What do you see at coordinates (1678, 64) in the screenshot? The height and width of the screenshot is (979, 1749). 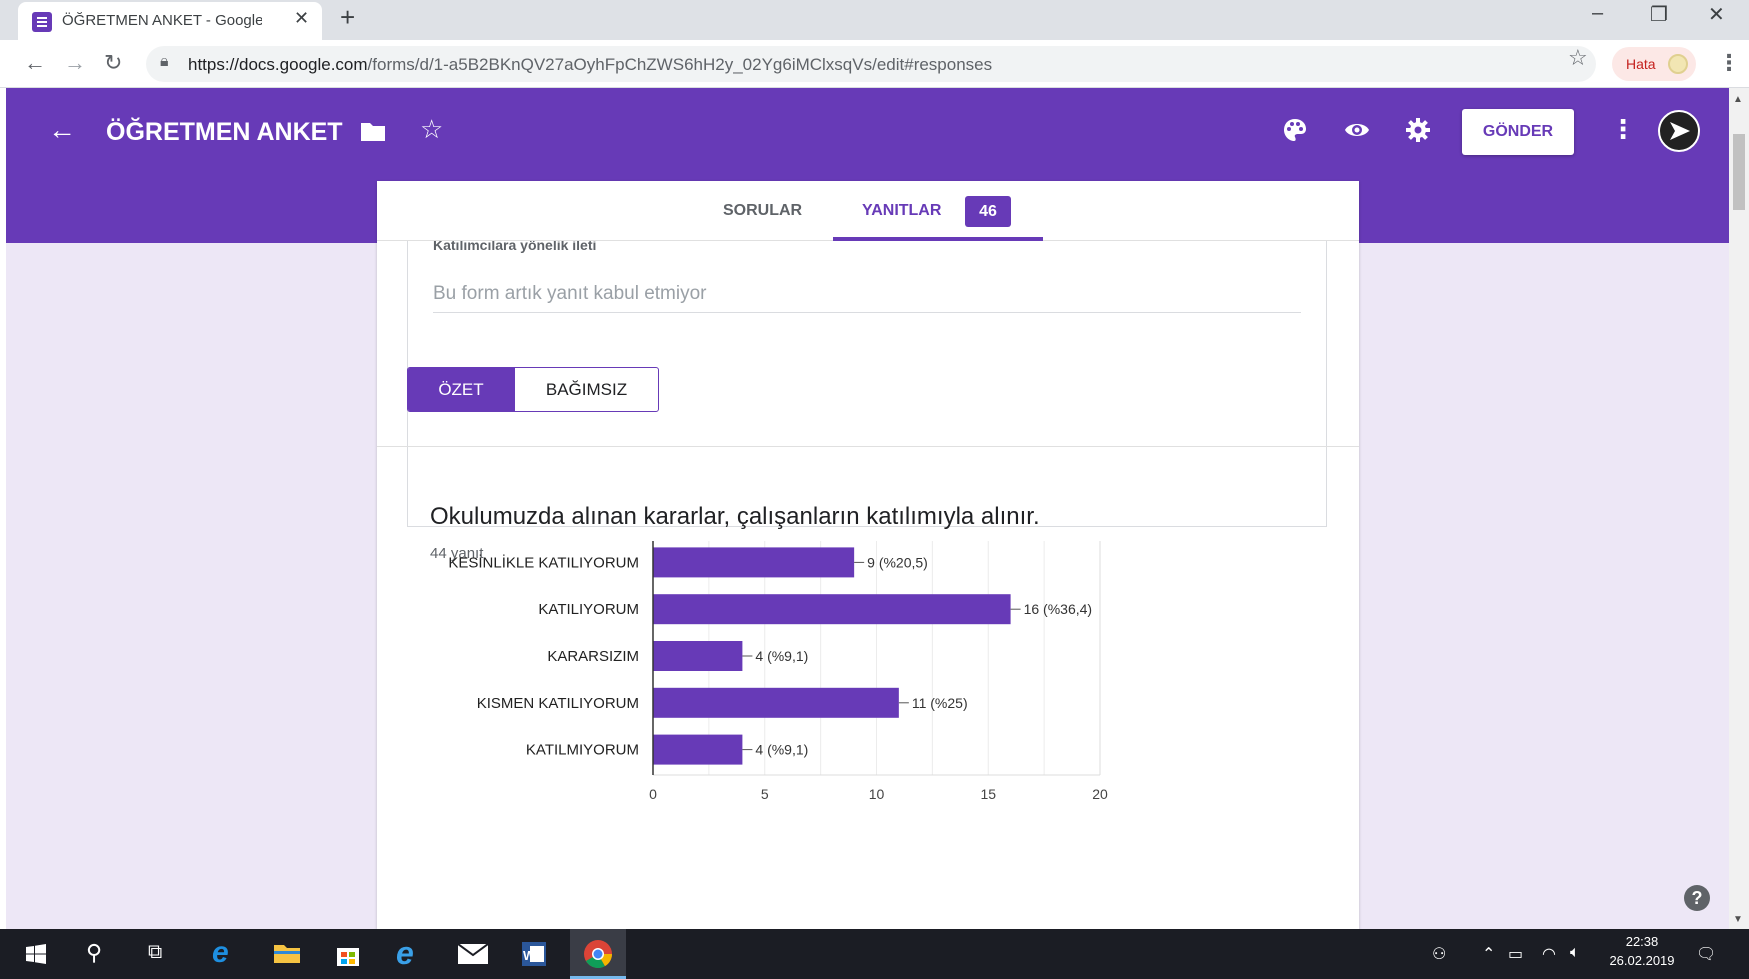 I see `profile-avatar-icon` at bounding box center [1678, 64].